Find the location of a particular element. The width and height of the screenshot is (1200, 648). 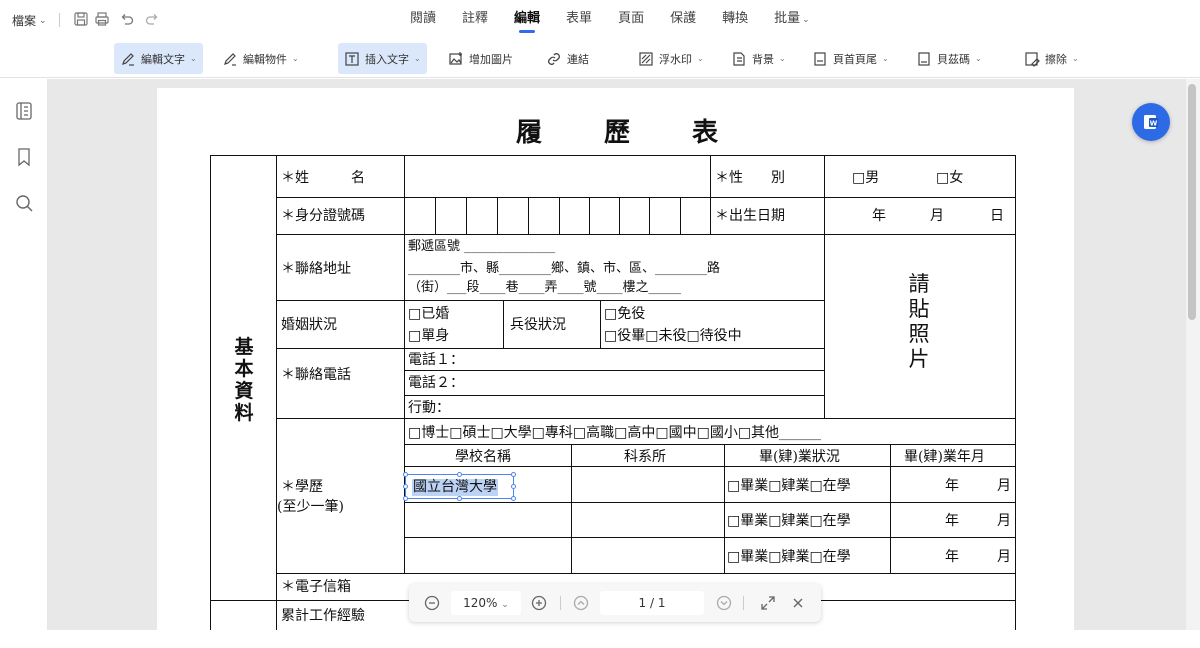

header-footer-button: 頁首頁尾 ⌄ is located at coordinates (850, 58).